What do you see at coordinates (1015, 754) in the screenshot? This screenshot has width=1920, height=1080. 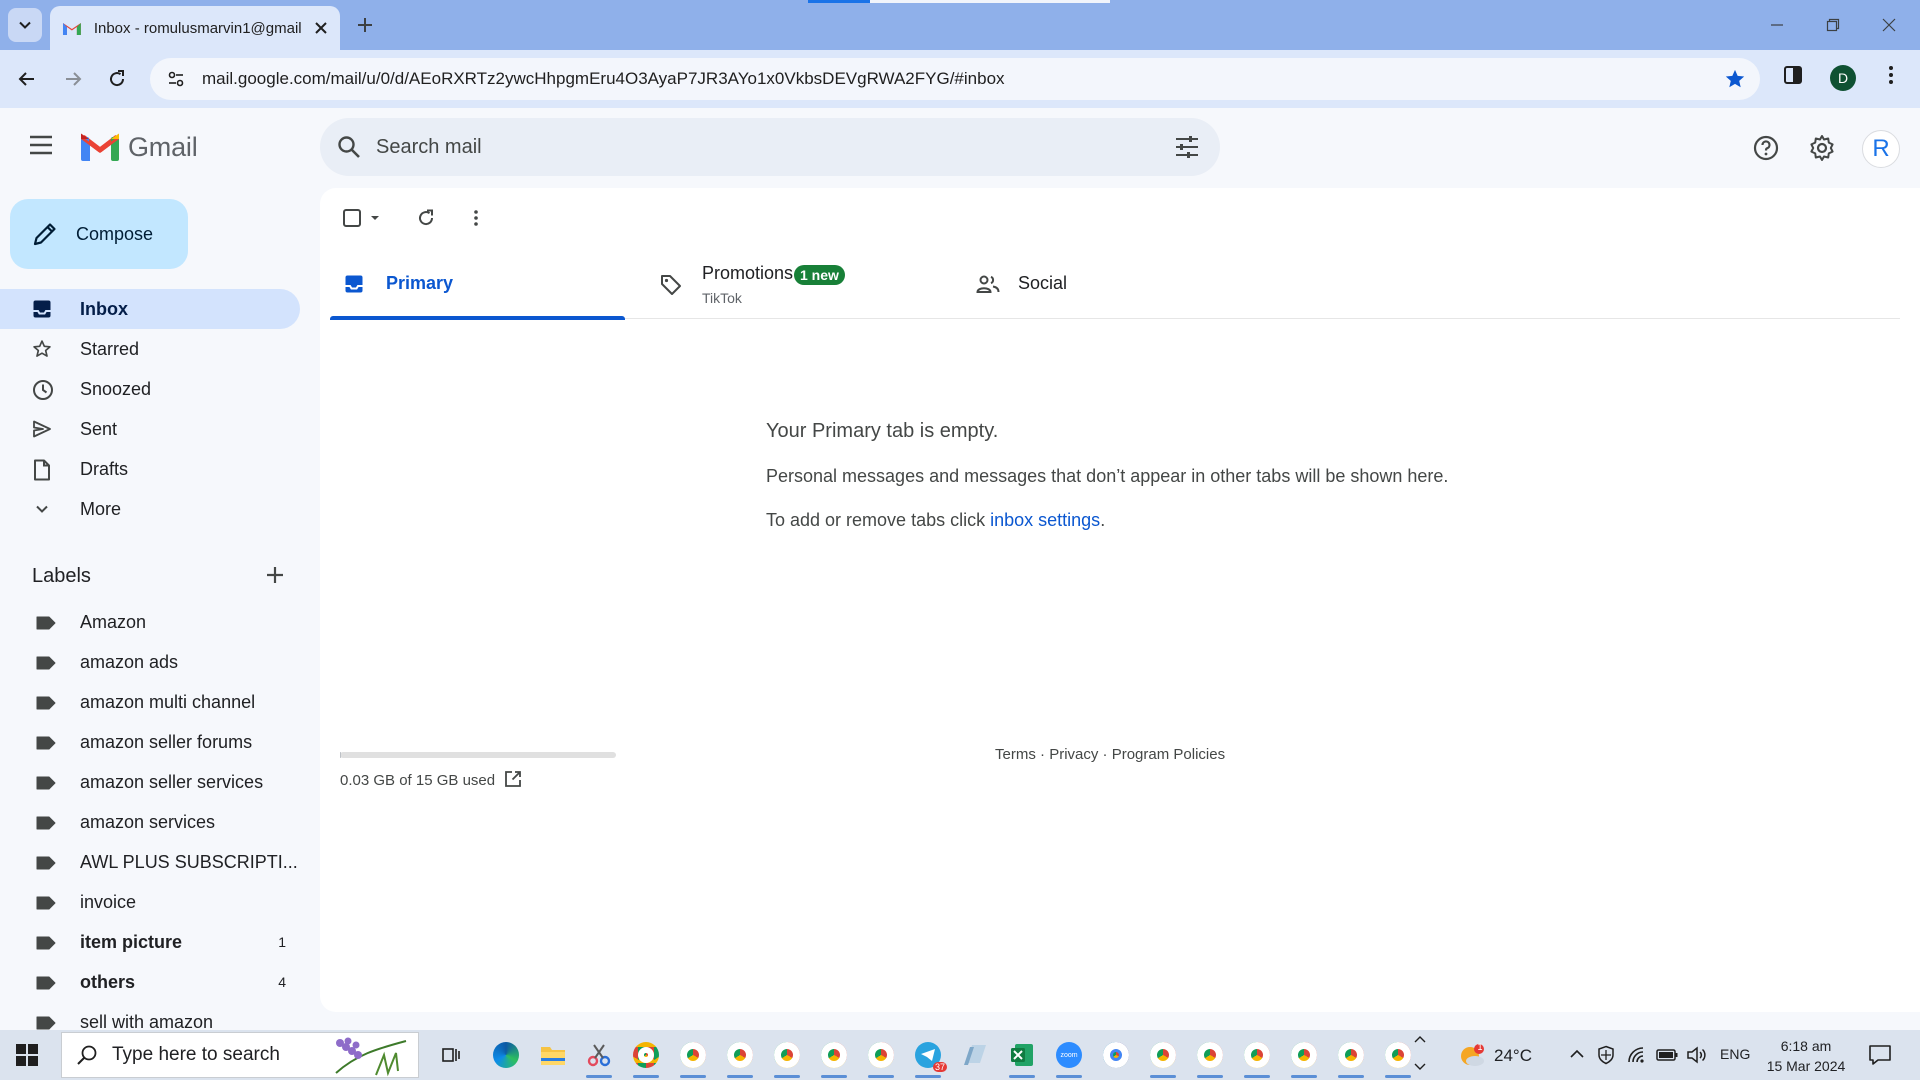 I see `terms-link: Terms` at bounding box center [1015, 754].